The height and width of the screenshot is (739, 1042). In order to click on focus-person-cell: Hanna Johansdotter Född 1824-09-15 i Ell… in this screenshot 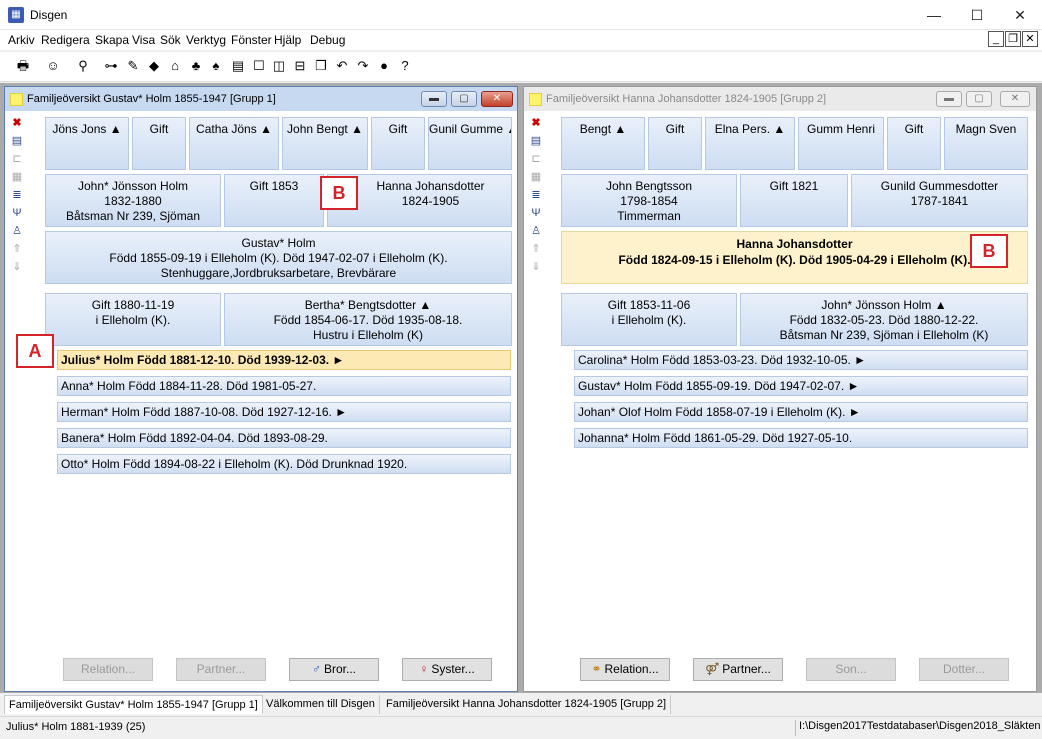, I will do `click(794, 257)`.